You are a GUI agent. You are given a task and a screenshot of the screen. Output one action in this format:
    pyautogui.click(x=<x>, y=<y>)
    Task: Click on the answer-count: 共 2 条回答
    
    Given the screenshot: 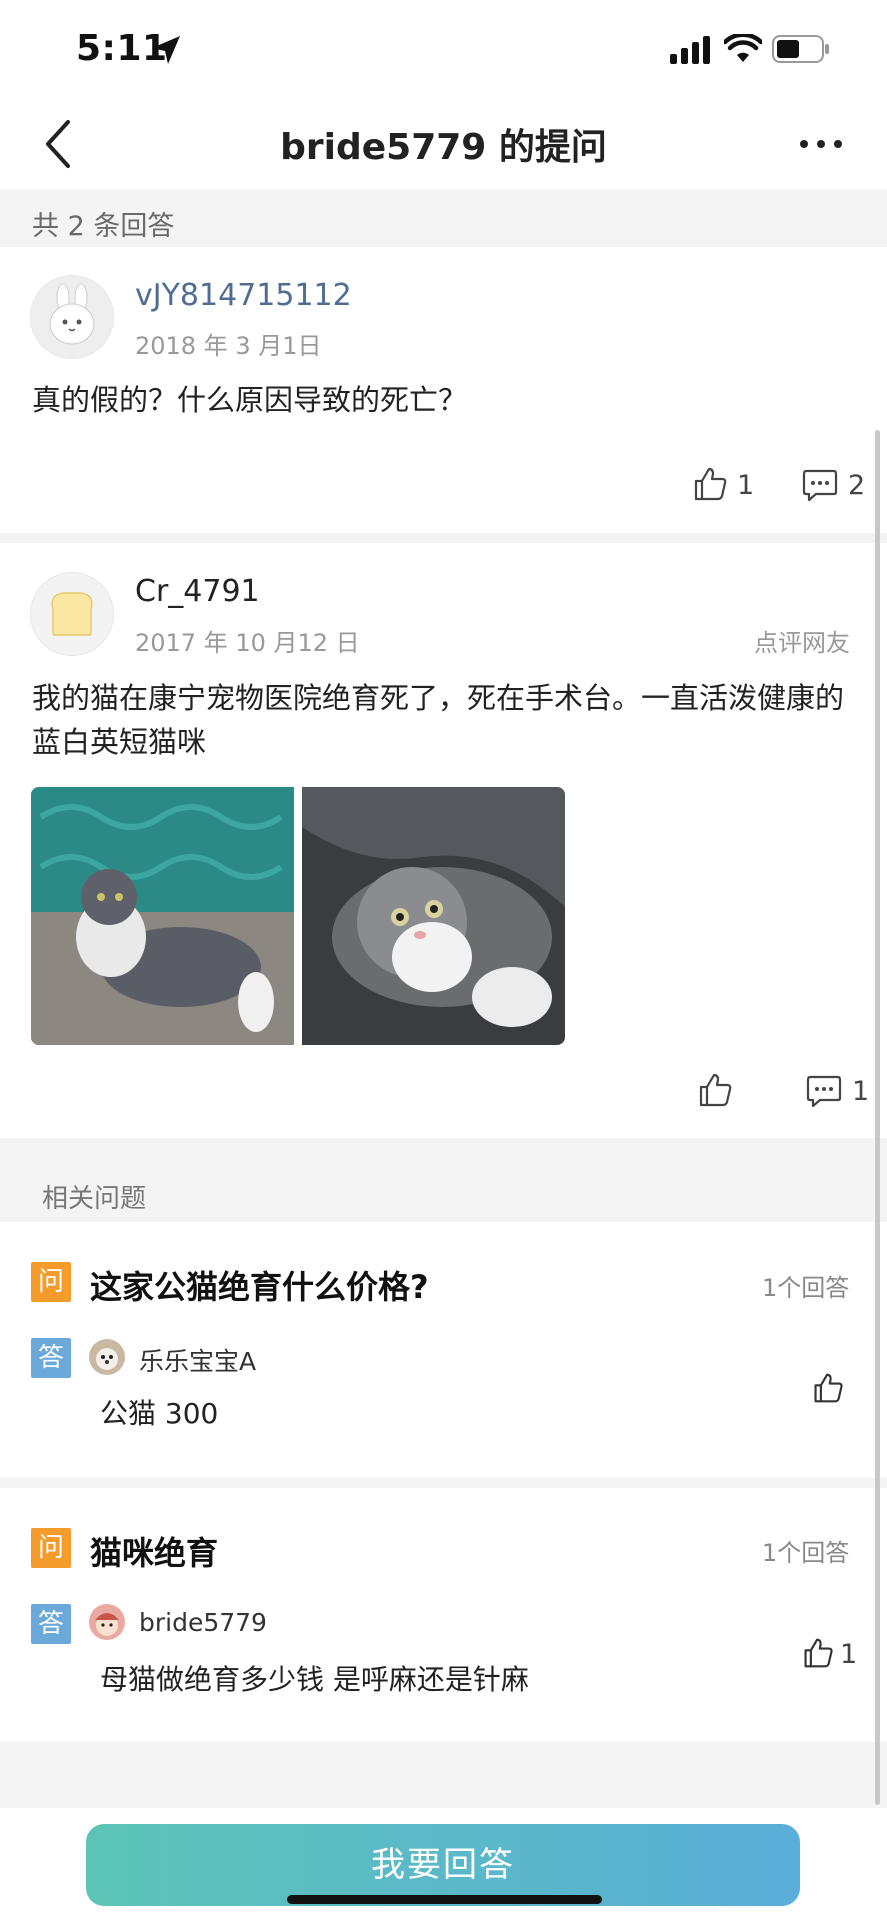 What is the action you would take?
    pyautogui.click(x=103, y=226)
    